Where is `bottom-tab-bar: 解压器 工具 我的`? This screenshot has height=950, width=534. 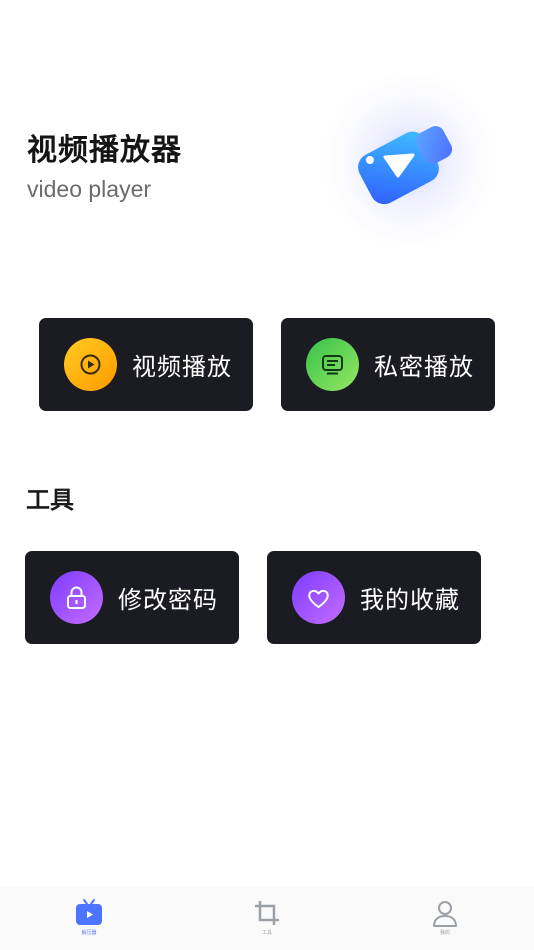 bottom-tab-bar: 解压器 工具 我的 is located at coordinates (267, 918).